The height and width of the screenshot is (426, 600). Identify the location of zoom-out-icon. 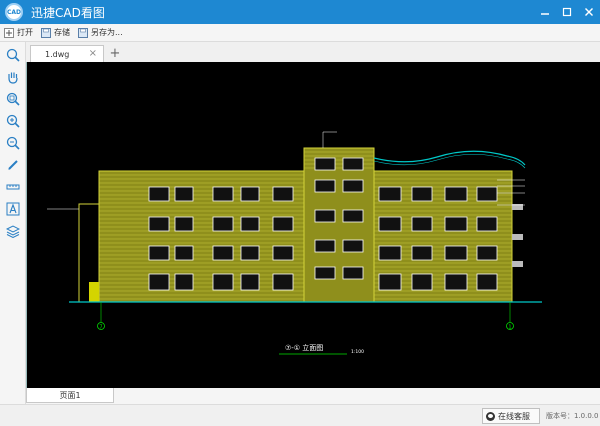
(13, 143).